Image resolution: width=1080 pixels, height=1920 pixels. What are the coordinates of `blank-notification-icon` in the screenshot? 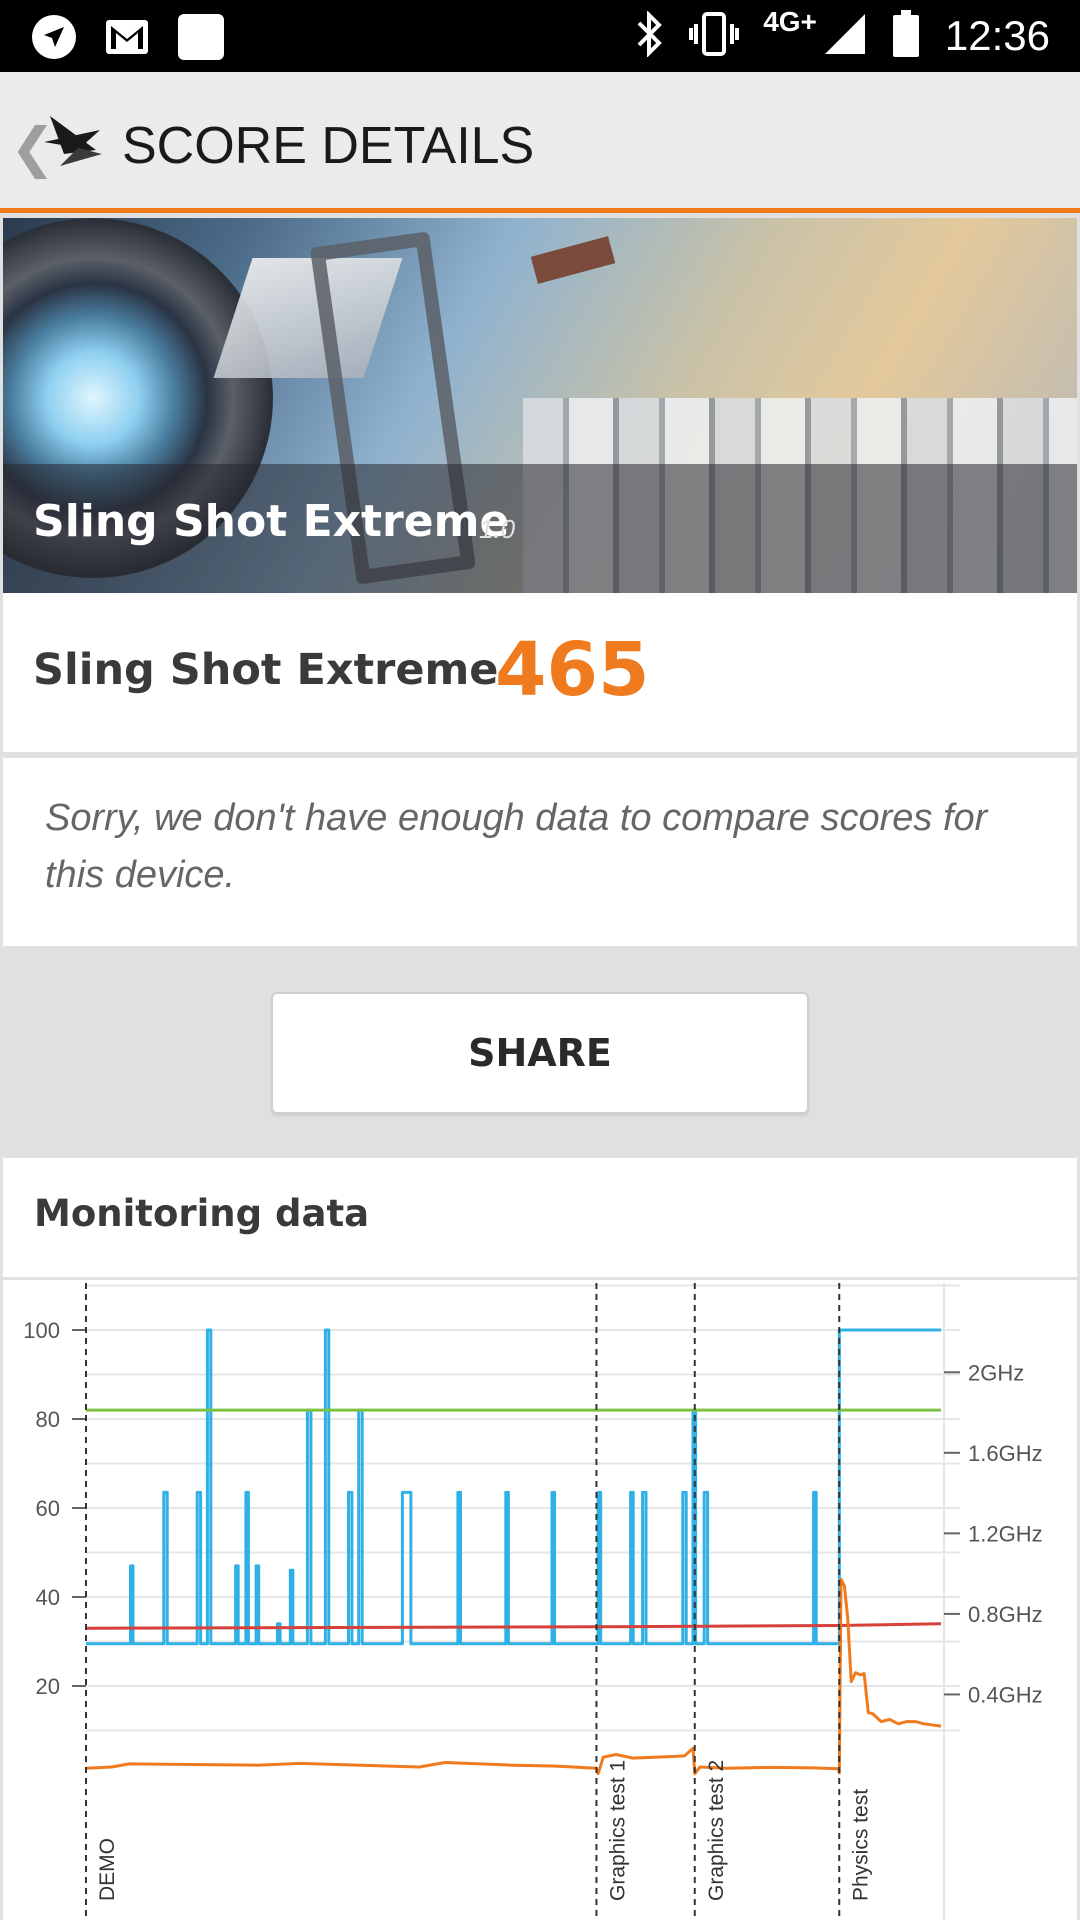 It's located at (201, 39).